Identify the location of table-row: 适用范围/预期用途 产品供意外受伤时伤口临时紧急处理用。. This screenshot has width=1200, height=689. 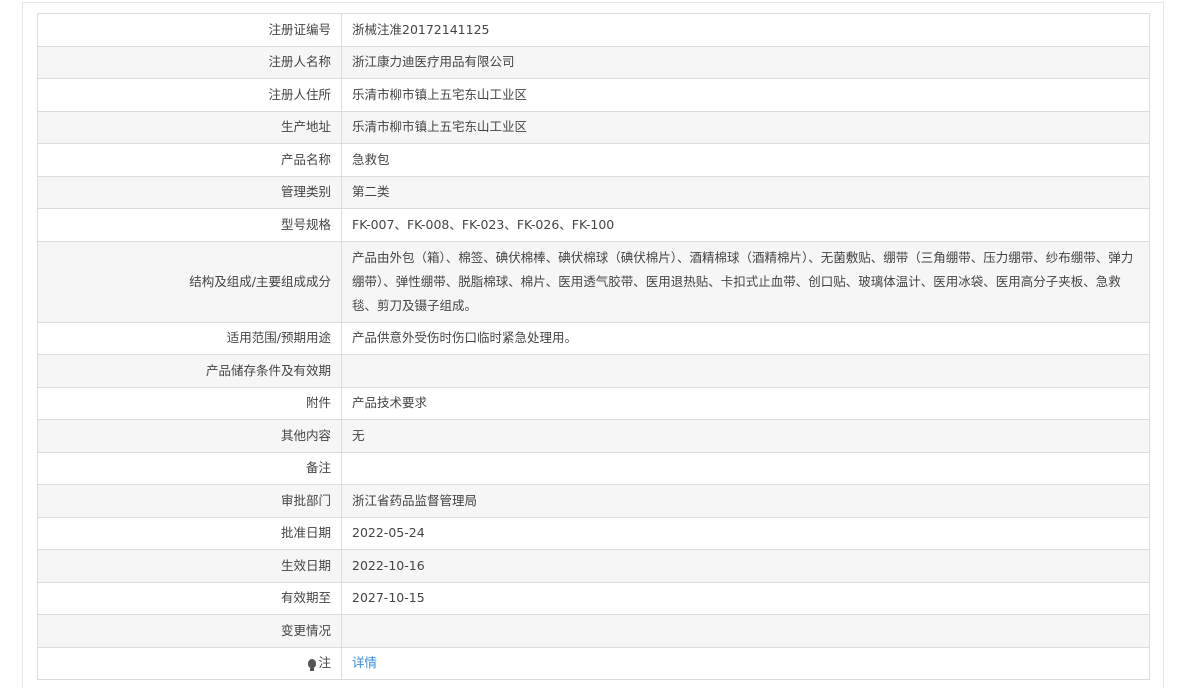
(593, 338).